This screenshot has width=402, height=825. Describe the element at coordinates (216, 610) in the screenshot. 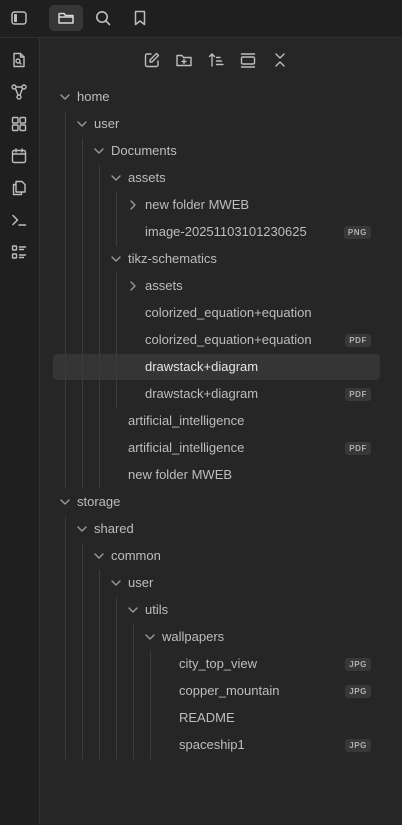

I see `tree-folder-item: utils` at that location.